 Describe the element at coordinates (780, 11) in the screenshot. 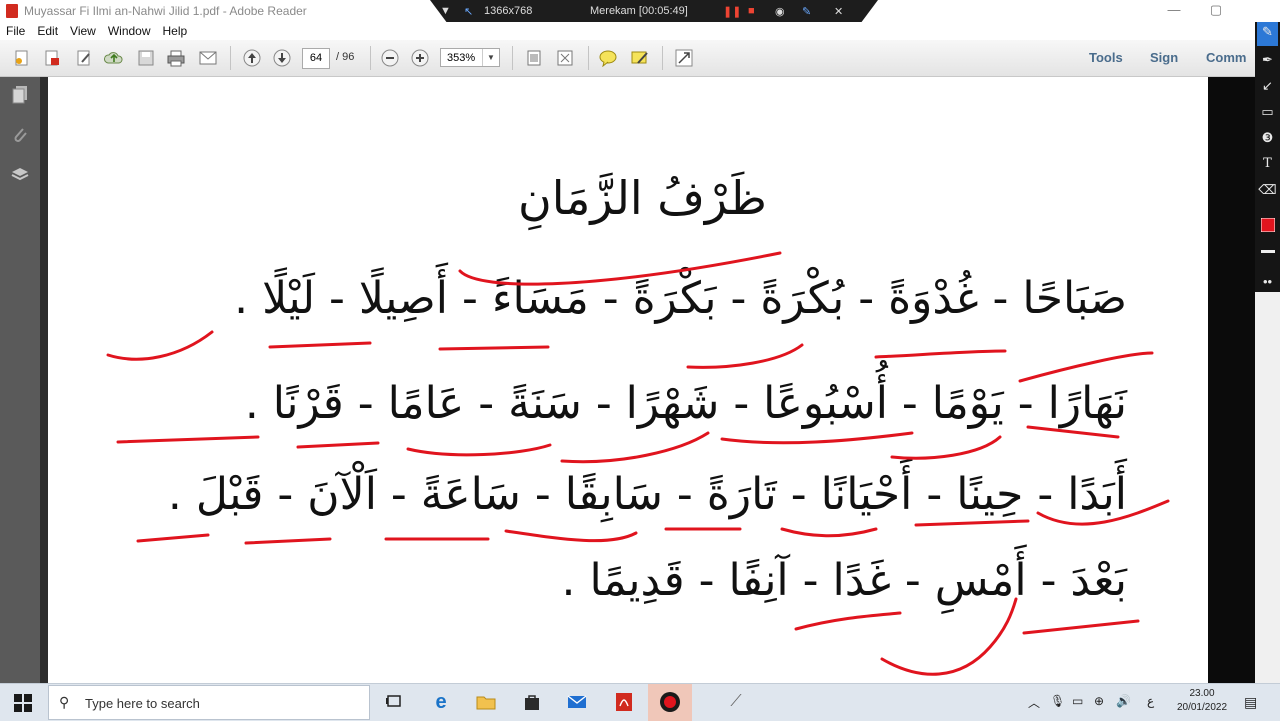

I see `camera-icon: ◉` at that location.